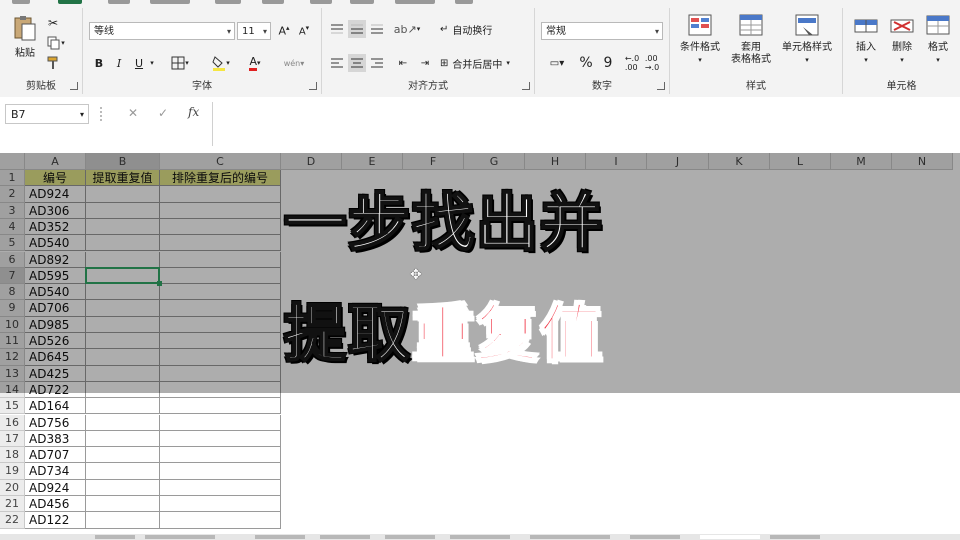 The height and width of the screenshot is (540, 960). Describe the element at coordinates (425, 63) in the screenshot. I see `increase-indent-button: ⇥` at that location.